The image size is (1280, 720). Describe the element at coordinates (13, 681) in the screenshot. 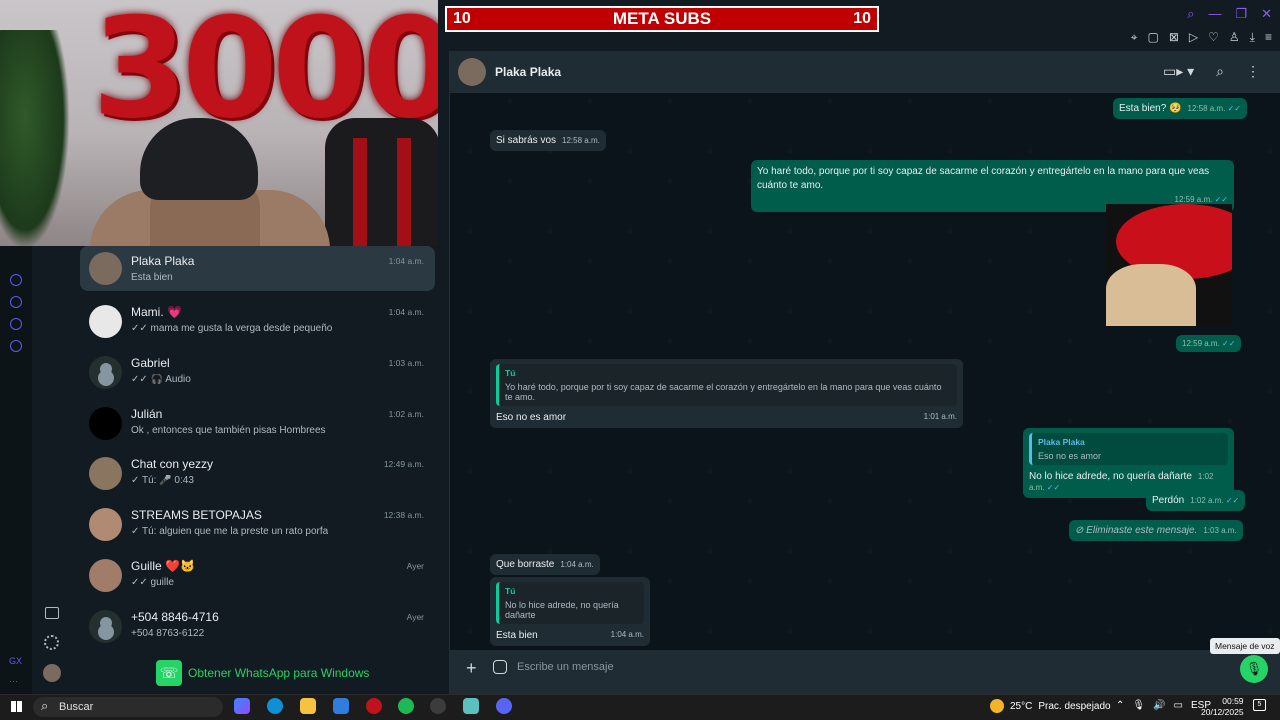

I see `more-icon: ···` at that location.